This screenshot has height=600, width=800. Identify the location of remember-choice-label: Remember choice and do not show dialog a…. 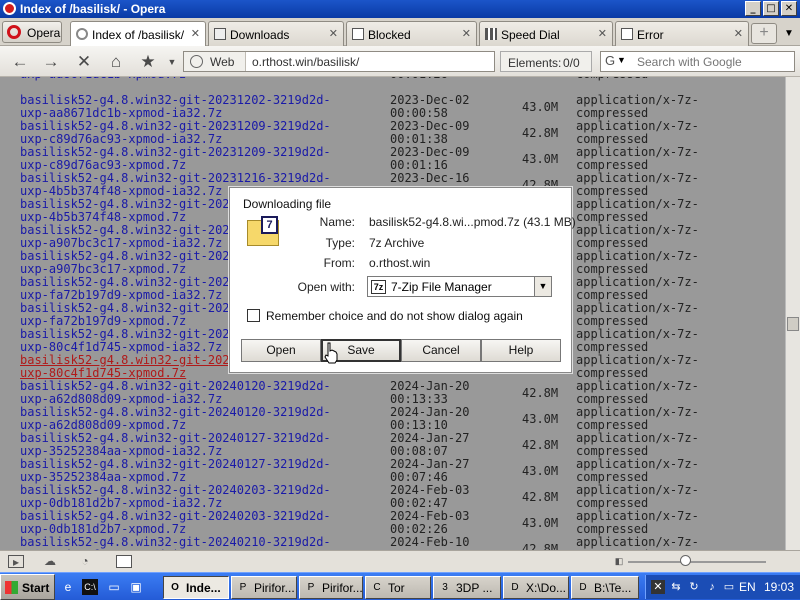
(394, 316).